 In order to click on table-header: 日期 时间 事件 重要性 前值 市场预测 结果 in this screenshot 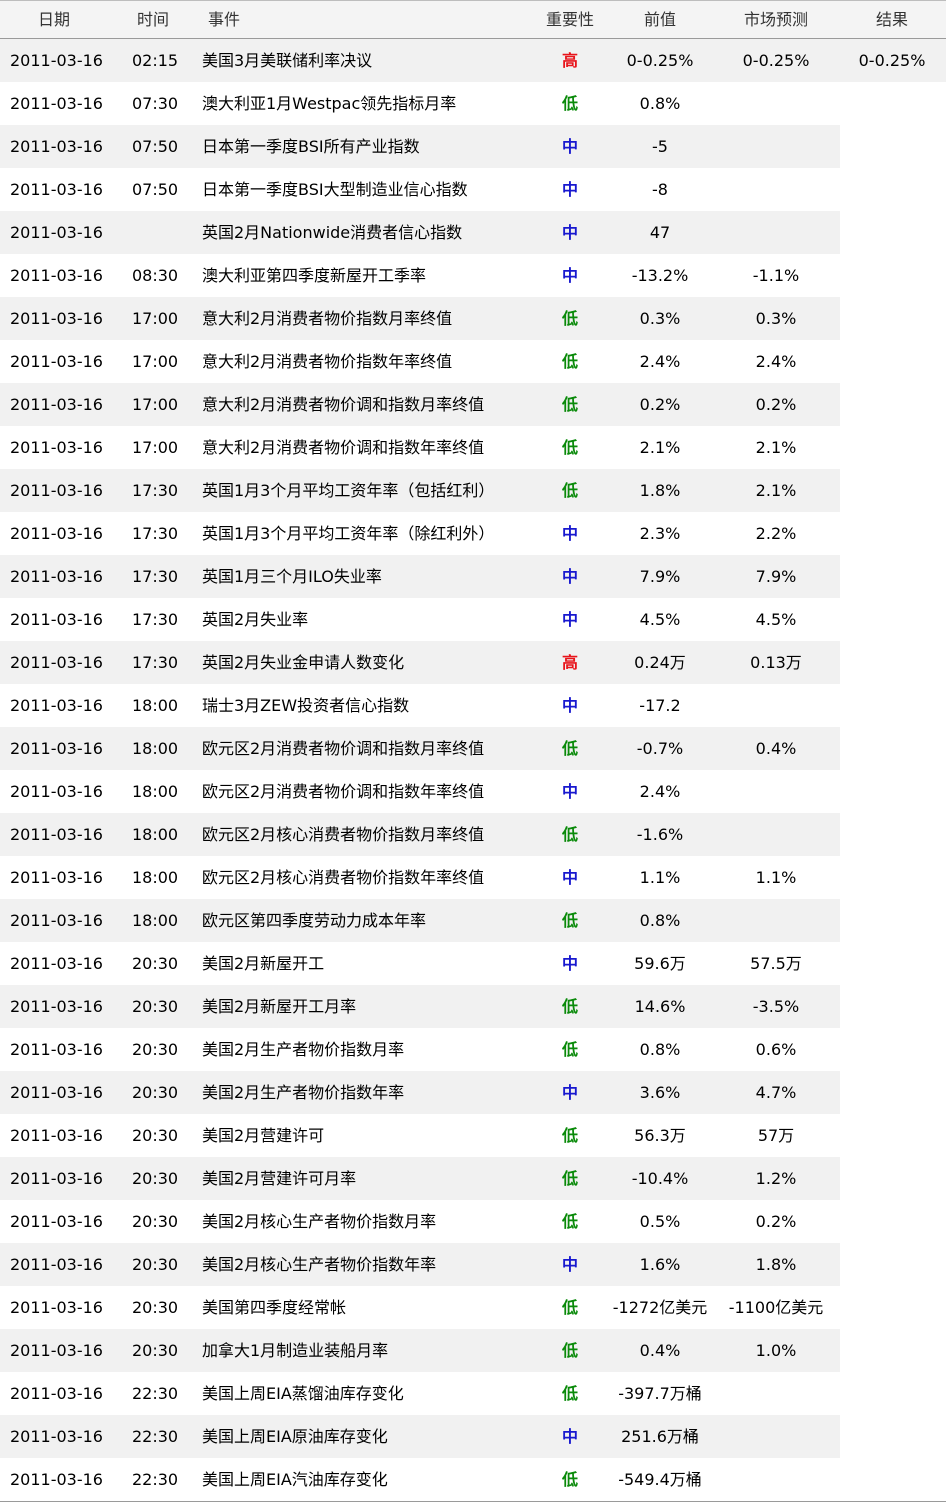, I will do `click(473, 19)`.